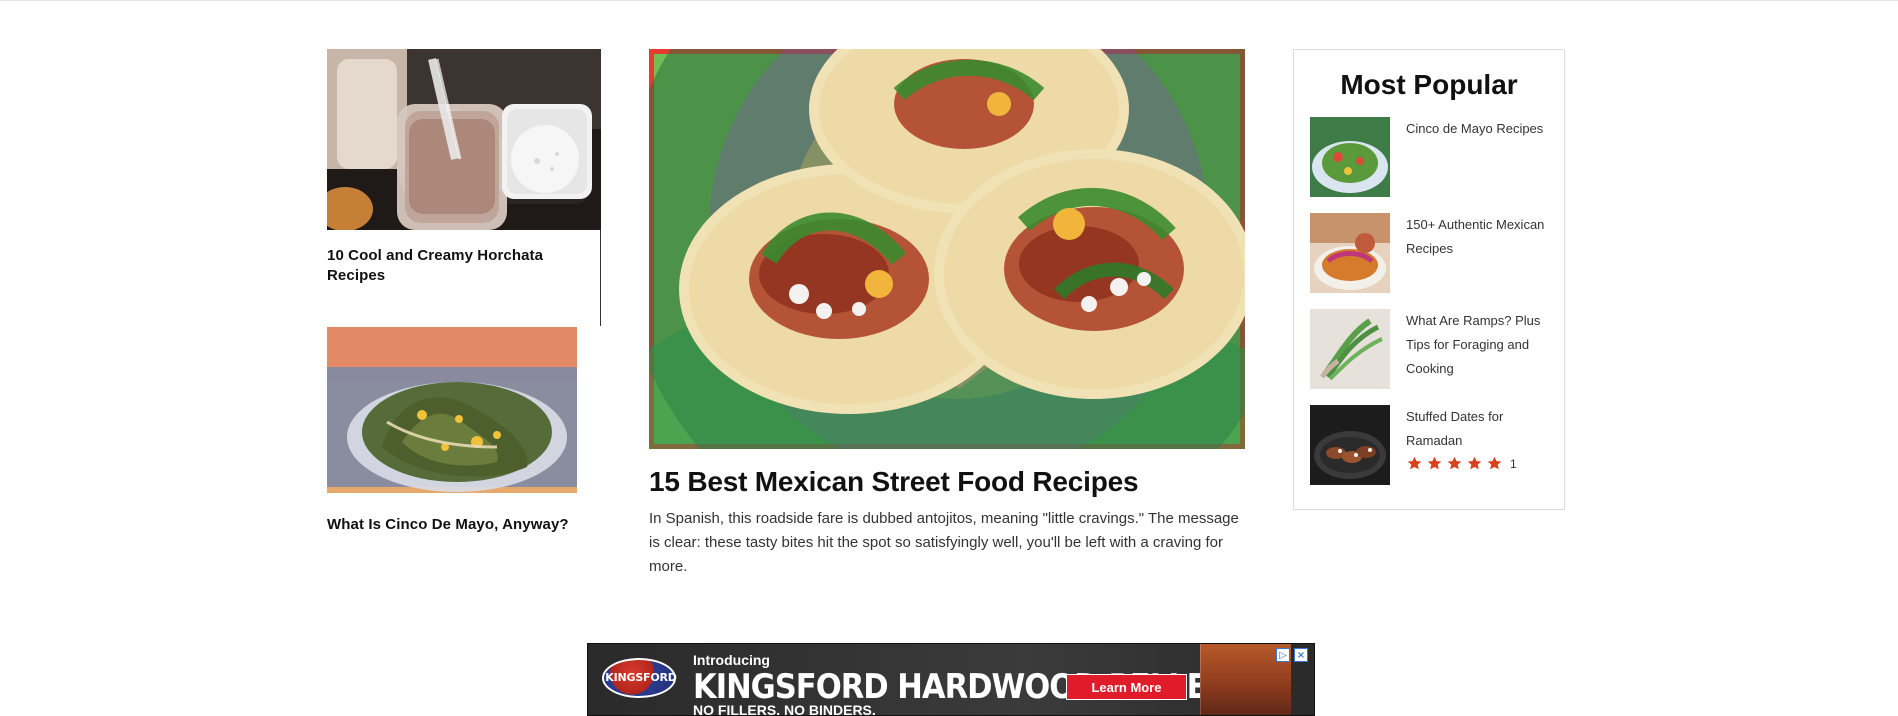 Image resolution: width=1898 pixels, height=716 pixels. Describe the element at coordinates (600, 278) in the screenshot. I see `left-card-divider` at that location.